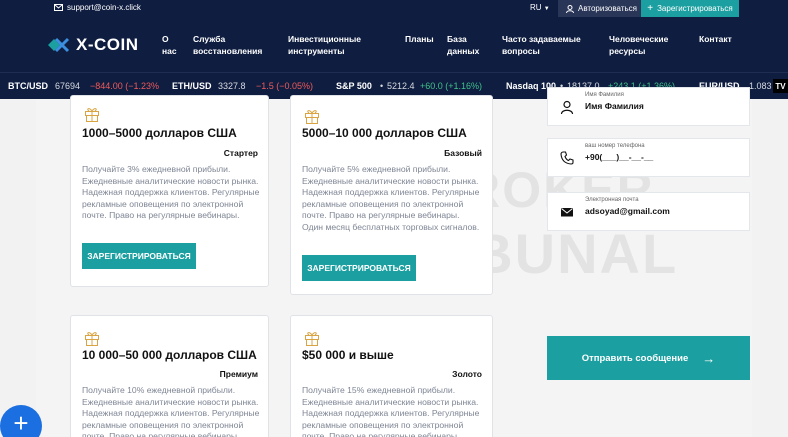 The height and width of the screenshot is (437, 788). What do you see at coordinates (401, 86) in the screenshot?
I see `ticker-price: 5212.4` at bounding box center [401, 86].